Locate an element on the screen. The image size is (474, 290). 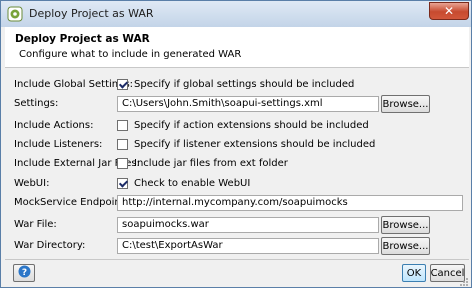
include-global-settings-checkbox is located at coordinates (122, 84).